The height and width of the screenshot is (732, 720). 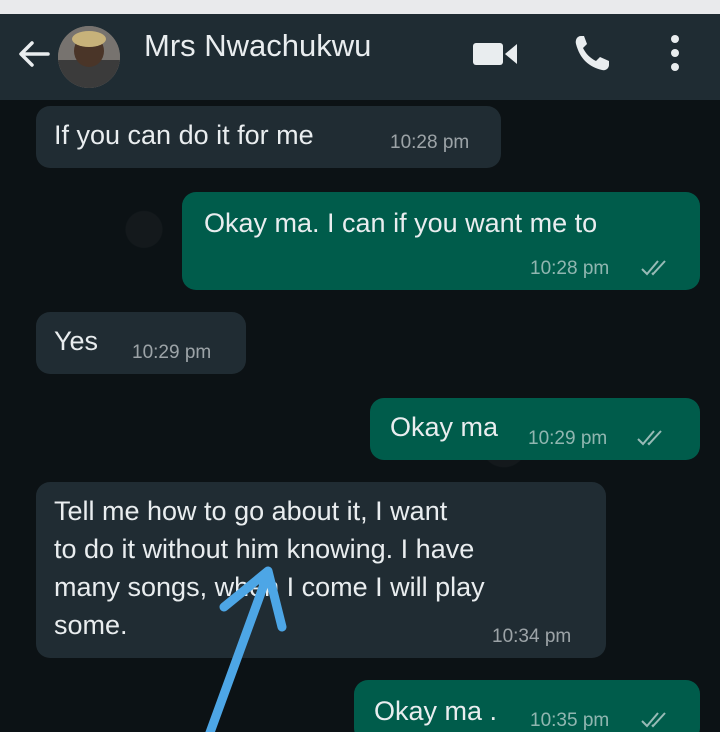 I want to click on message-bubble-outgoing: Okay ma 10:29 pm, so click(x=535, y=429).